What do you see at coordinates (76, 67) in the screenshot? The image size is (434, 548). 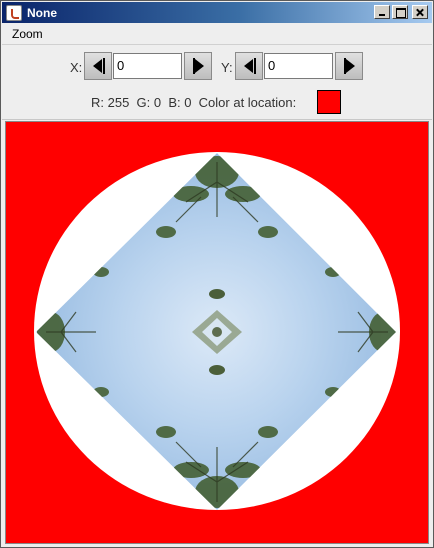 I see `x-label: X:` at bounding box center [76, 67].